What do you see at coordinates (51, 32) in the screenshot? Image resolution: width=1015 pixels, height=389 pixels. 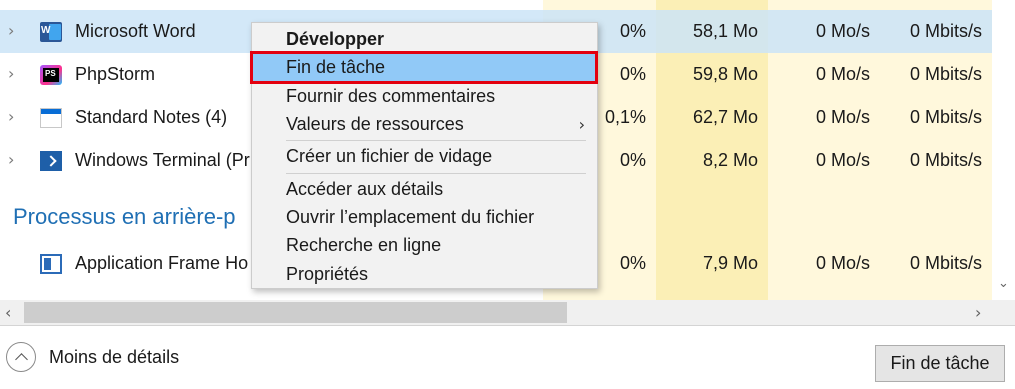 I see `word-icon` at bounding box center [51, 32].